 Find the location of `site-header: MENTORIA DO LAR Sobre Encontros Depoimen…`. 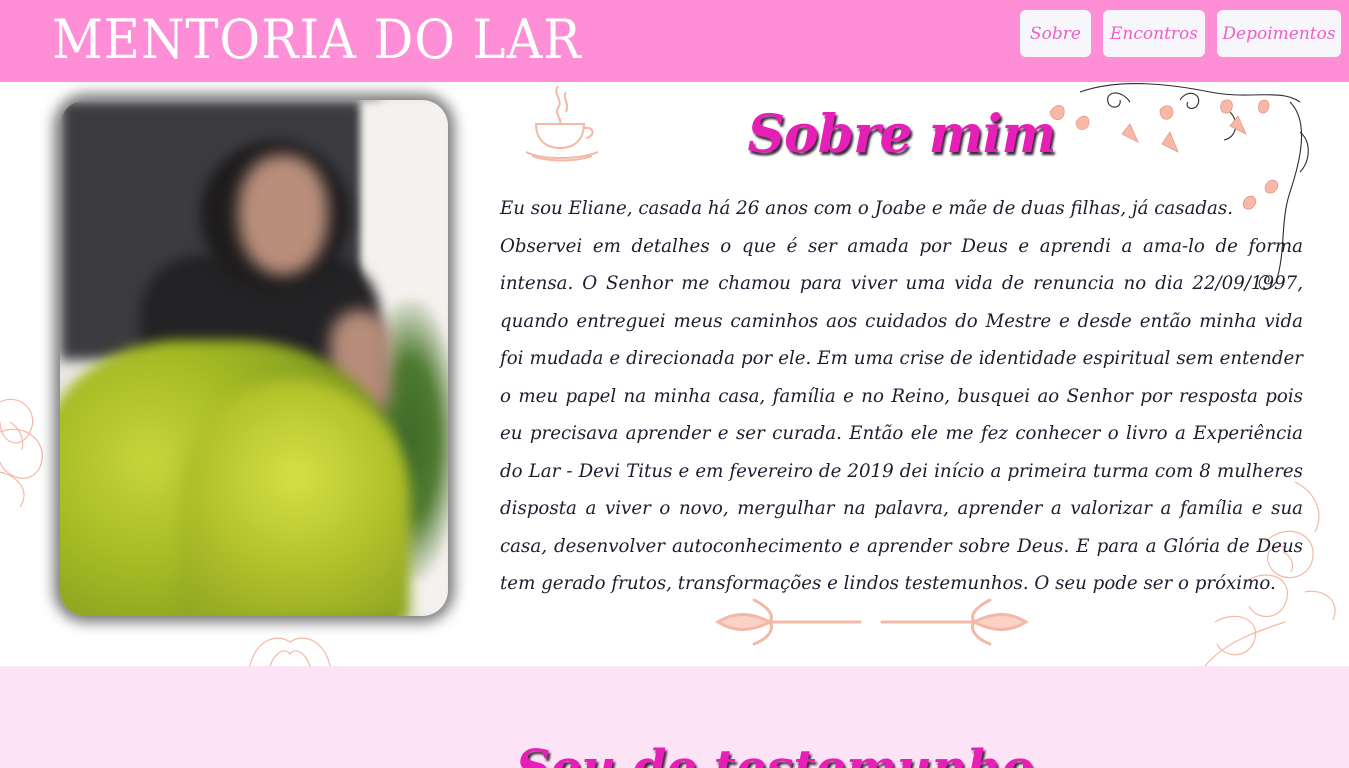

site-header: MENTORIA DO LAR Sobre Encontros Depoimen… is located at coordinates (674, 41).